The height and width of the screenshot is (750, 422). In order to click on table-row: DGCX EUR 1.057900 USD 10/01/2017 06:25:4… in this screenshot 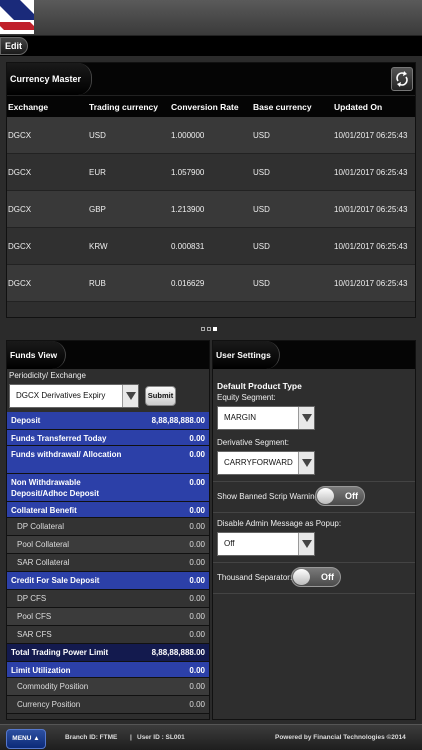, I will do `click(211, 172)`.